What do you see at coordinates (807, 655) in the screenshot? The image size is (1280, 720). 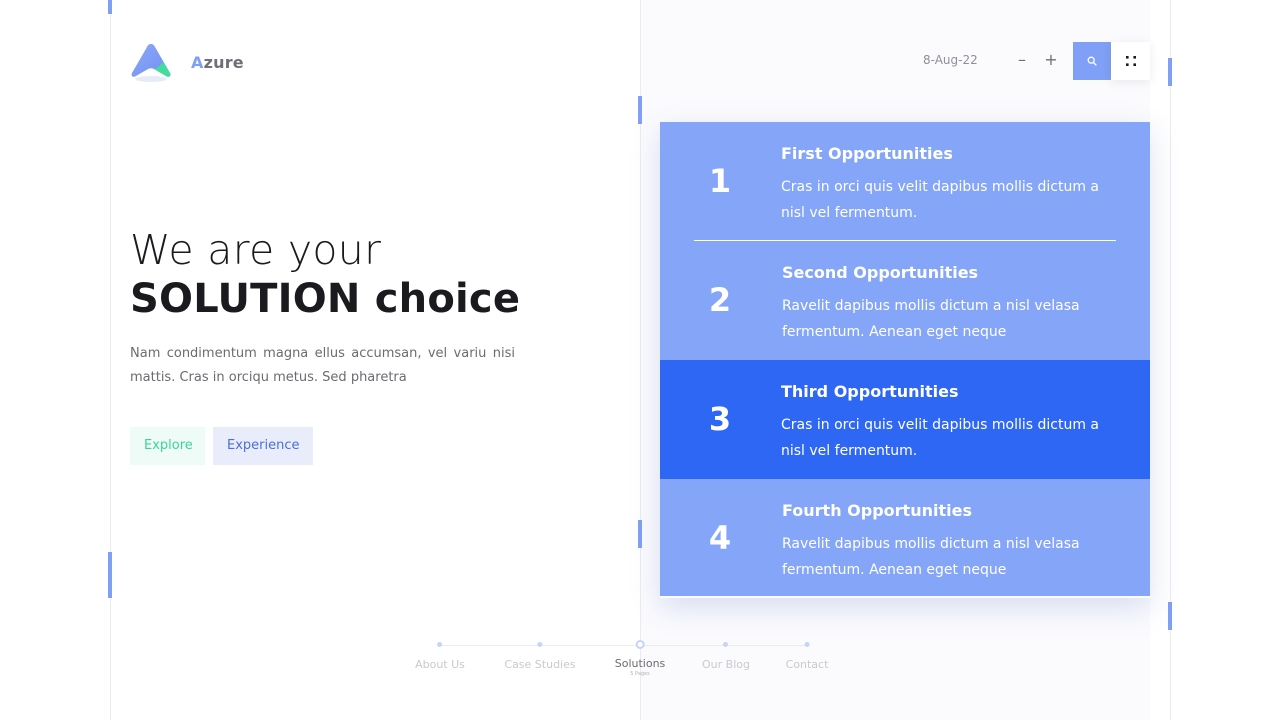 I see `bottom-nav-contact: Contact` at bounding box center [807, 655].